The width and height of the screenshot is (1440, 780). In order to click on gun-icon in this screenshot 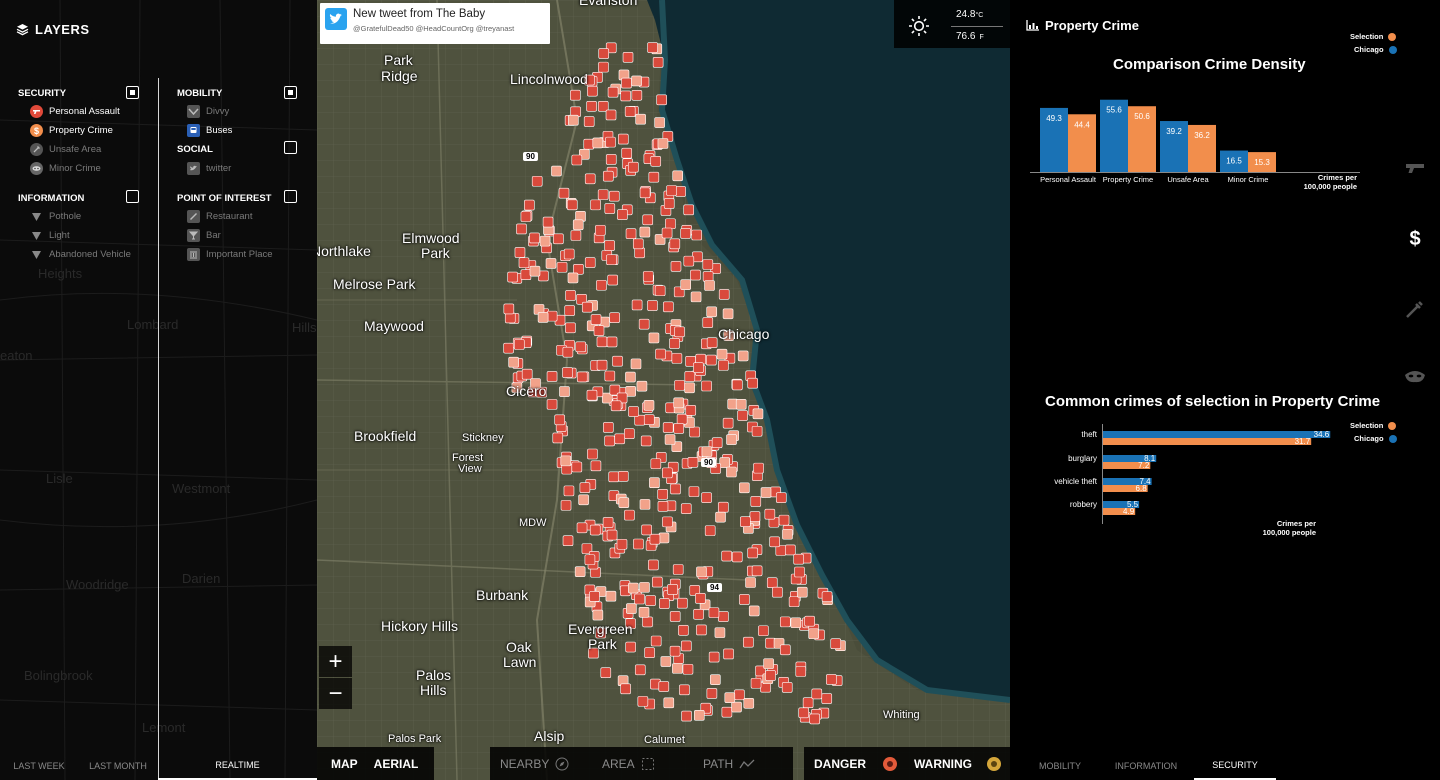, I will do `click(1415, 168)`.